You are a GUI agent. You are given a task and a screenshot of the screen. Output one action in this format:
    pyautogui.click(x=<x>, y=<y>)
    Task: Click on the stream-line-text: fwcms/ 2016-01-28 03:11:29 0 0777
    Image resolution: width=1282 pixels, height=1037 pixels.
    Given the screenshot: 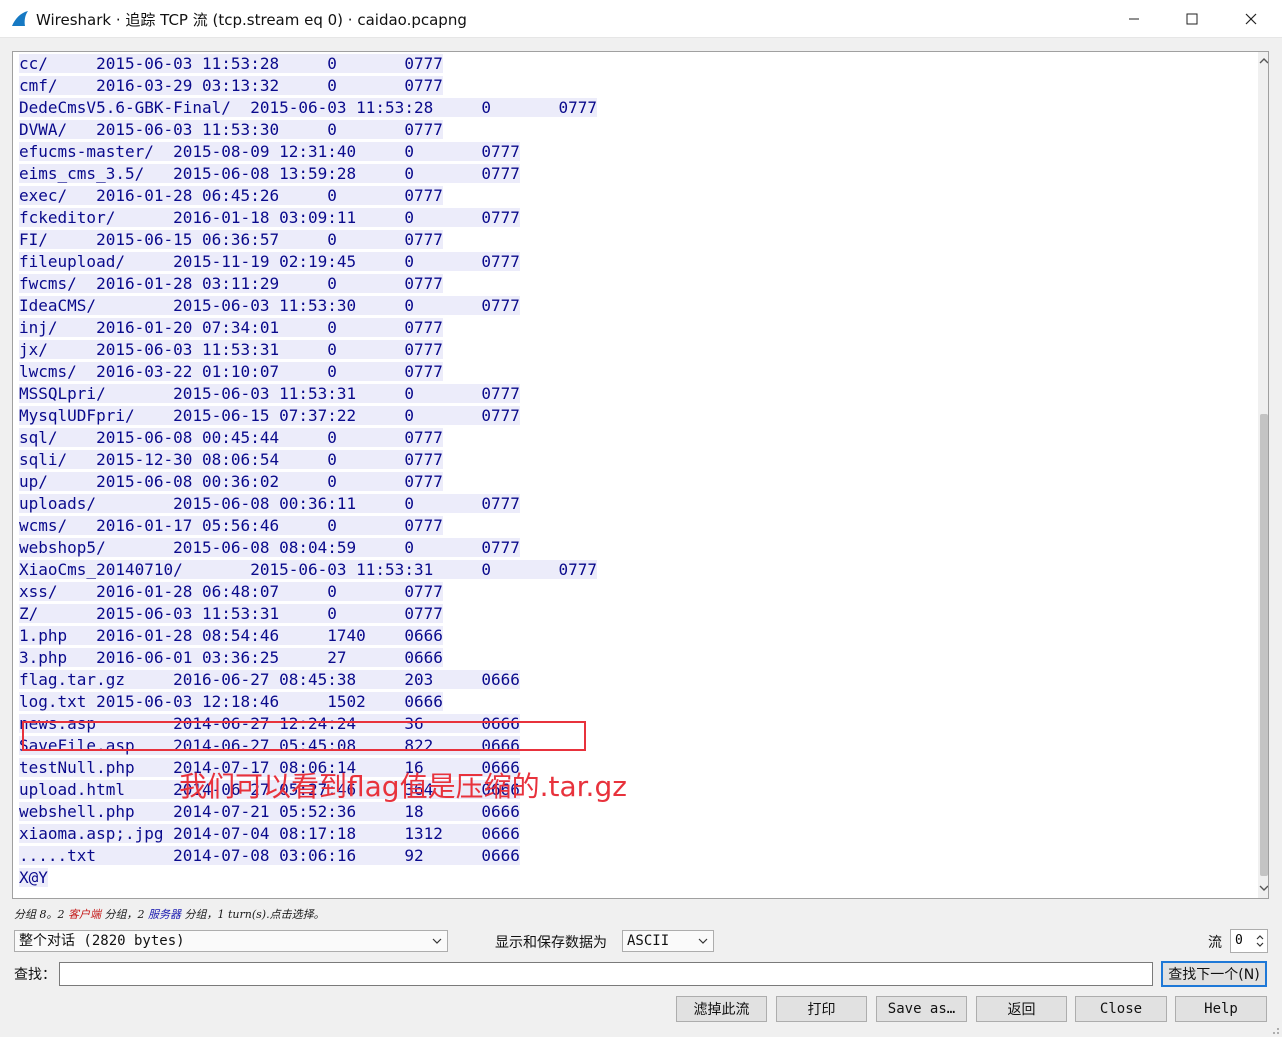 What is the action you would take?
    pyautogui.click(x=231, y=283)
    